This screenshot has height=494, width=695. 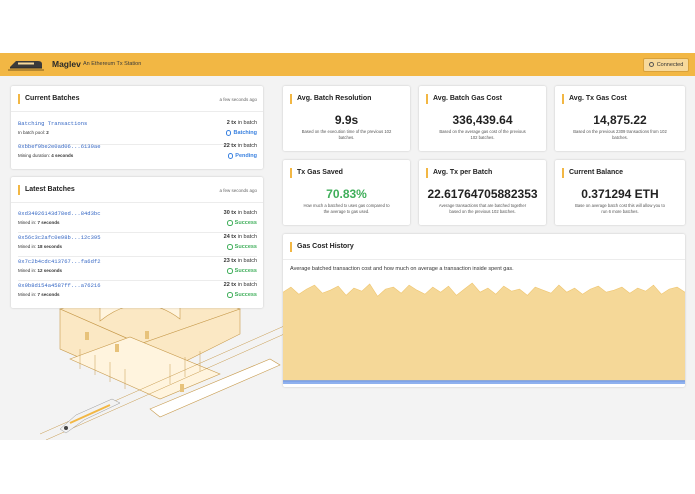 What do you see at coordinates (594, 99) in the screenshot?
I see `stat-title: Avg. Tx Gas Cost` at bounding box center [594, 99].